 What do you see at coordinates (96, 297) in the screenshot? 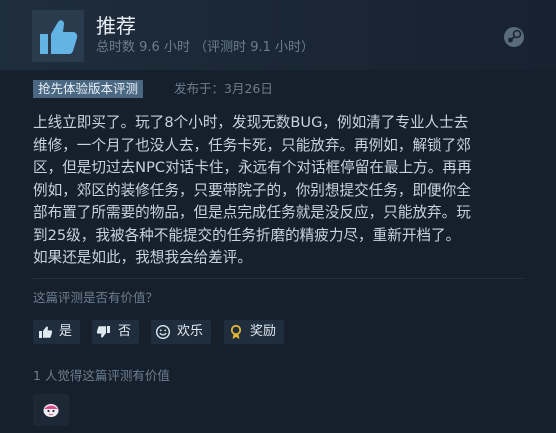
I see `helpful-question: 这篇评测是否有价值？` at bounding box center [96, 297].